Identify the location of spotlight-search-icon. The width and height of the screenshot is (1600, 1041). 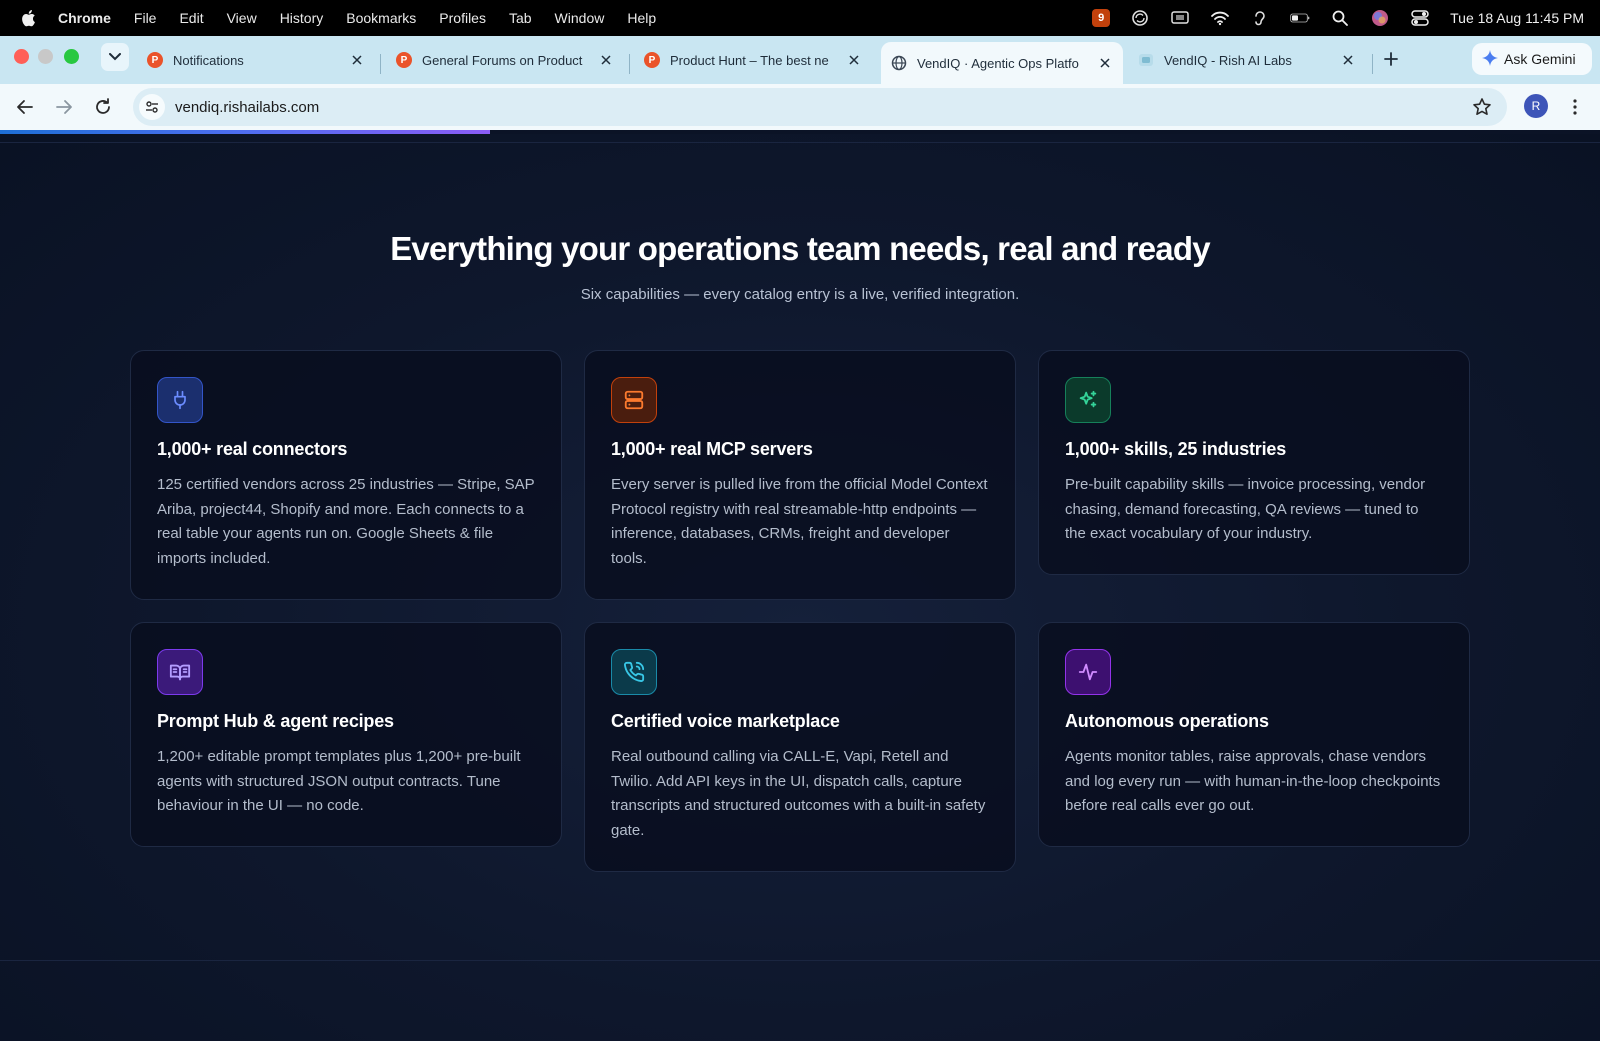
(1340, 18).